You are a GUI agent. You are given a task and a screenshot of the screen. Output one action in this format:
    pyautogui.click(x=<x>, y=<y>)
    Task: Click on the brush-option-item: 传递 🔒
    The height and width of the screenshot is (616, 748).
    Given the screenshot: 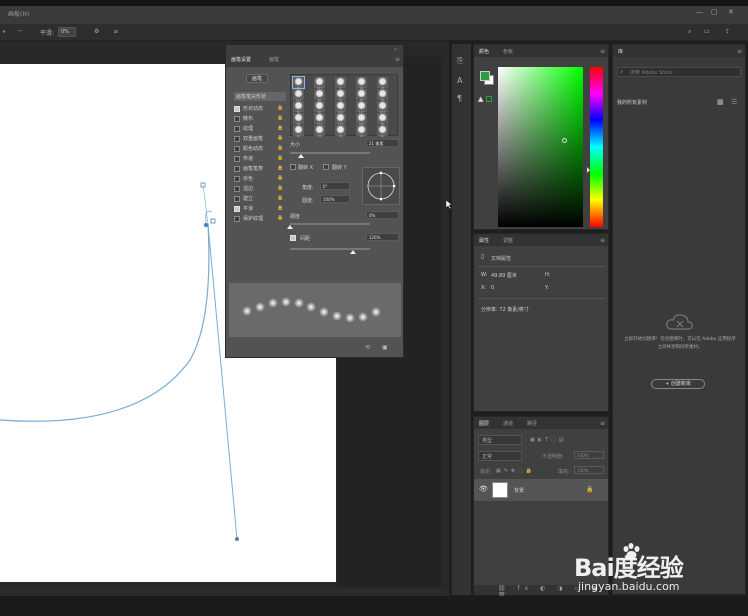 What is the action you would take?
    pyautogui.click(x=259, y=159)
    